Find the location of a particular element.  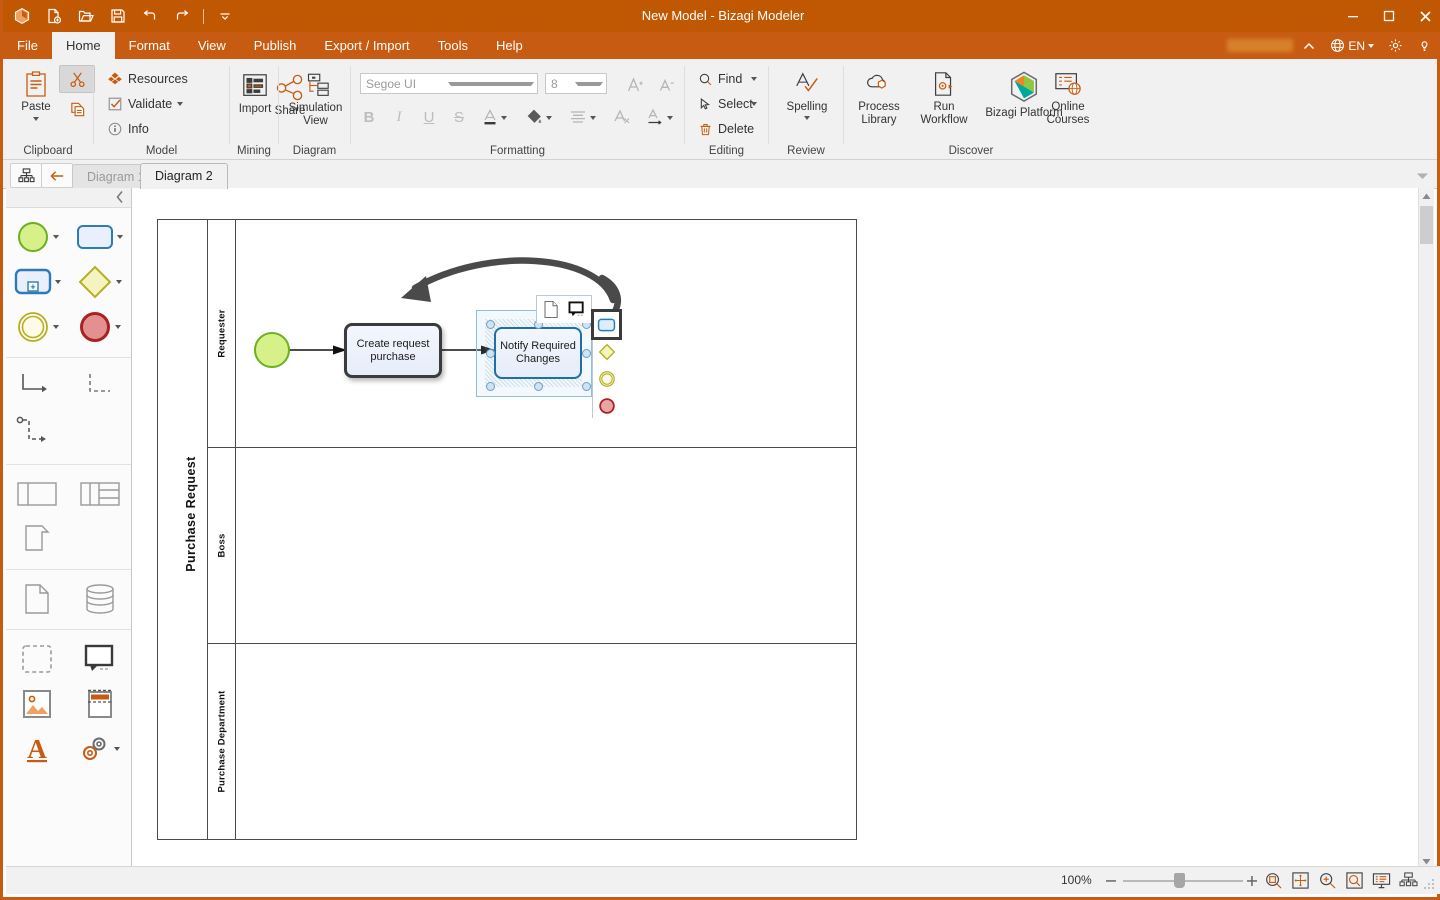

subprocess-tool is located at coordinates (33, 282).